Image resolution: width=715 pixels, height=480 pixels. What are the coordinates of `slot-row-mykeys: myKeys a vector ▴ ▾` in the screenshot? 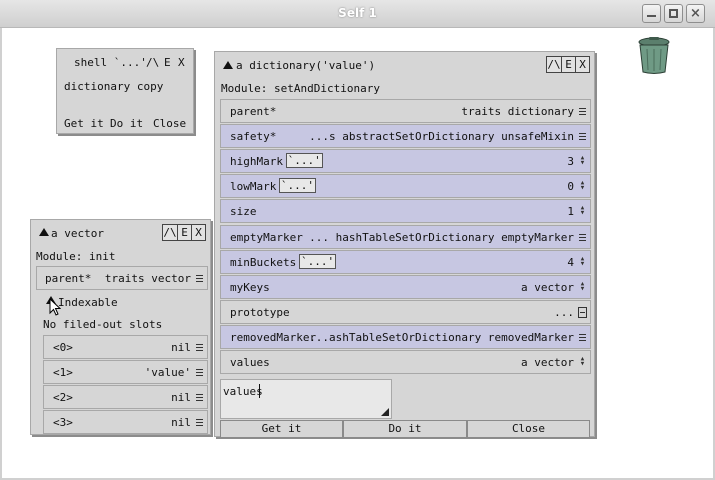 It's located at (405, 286).